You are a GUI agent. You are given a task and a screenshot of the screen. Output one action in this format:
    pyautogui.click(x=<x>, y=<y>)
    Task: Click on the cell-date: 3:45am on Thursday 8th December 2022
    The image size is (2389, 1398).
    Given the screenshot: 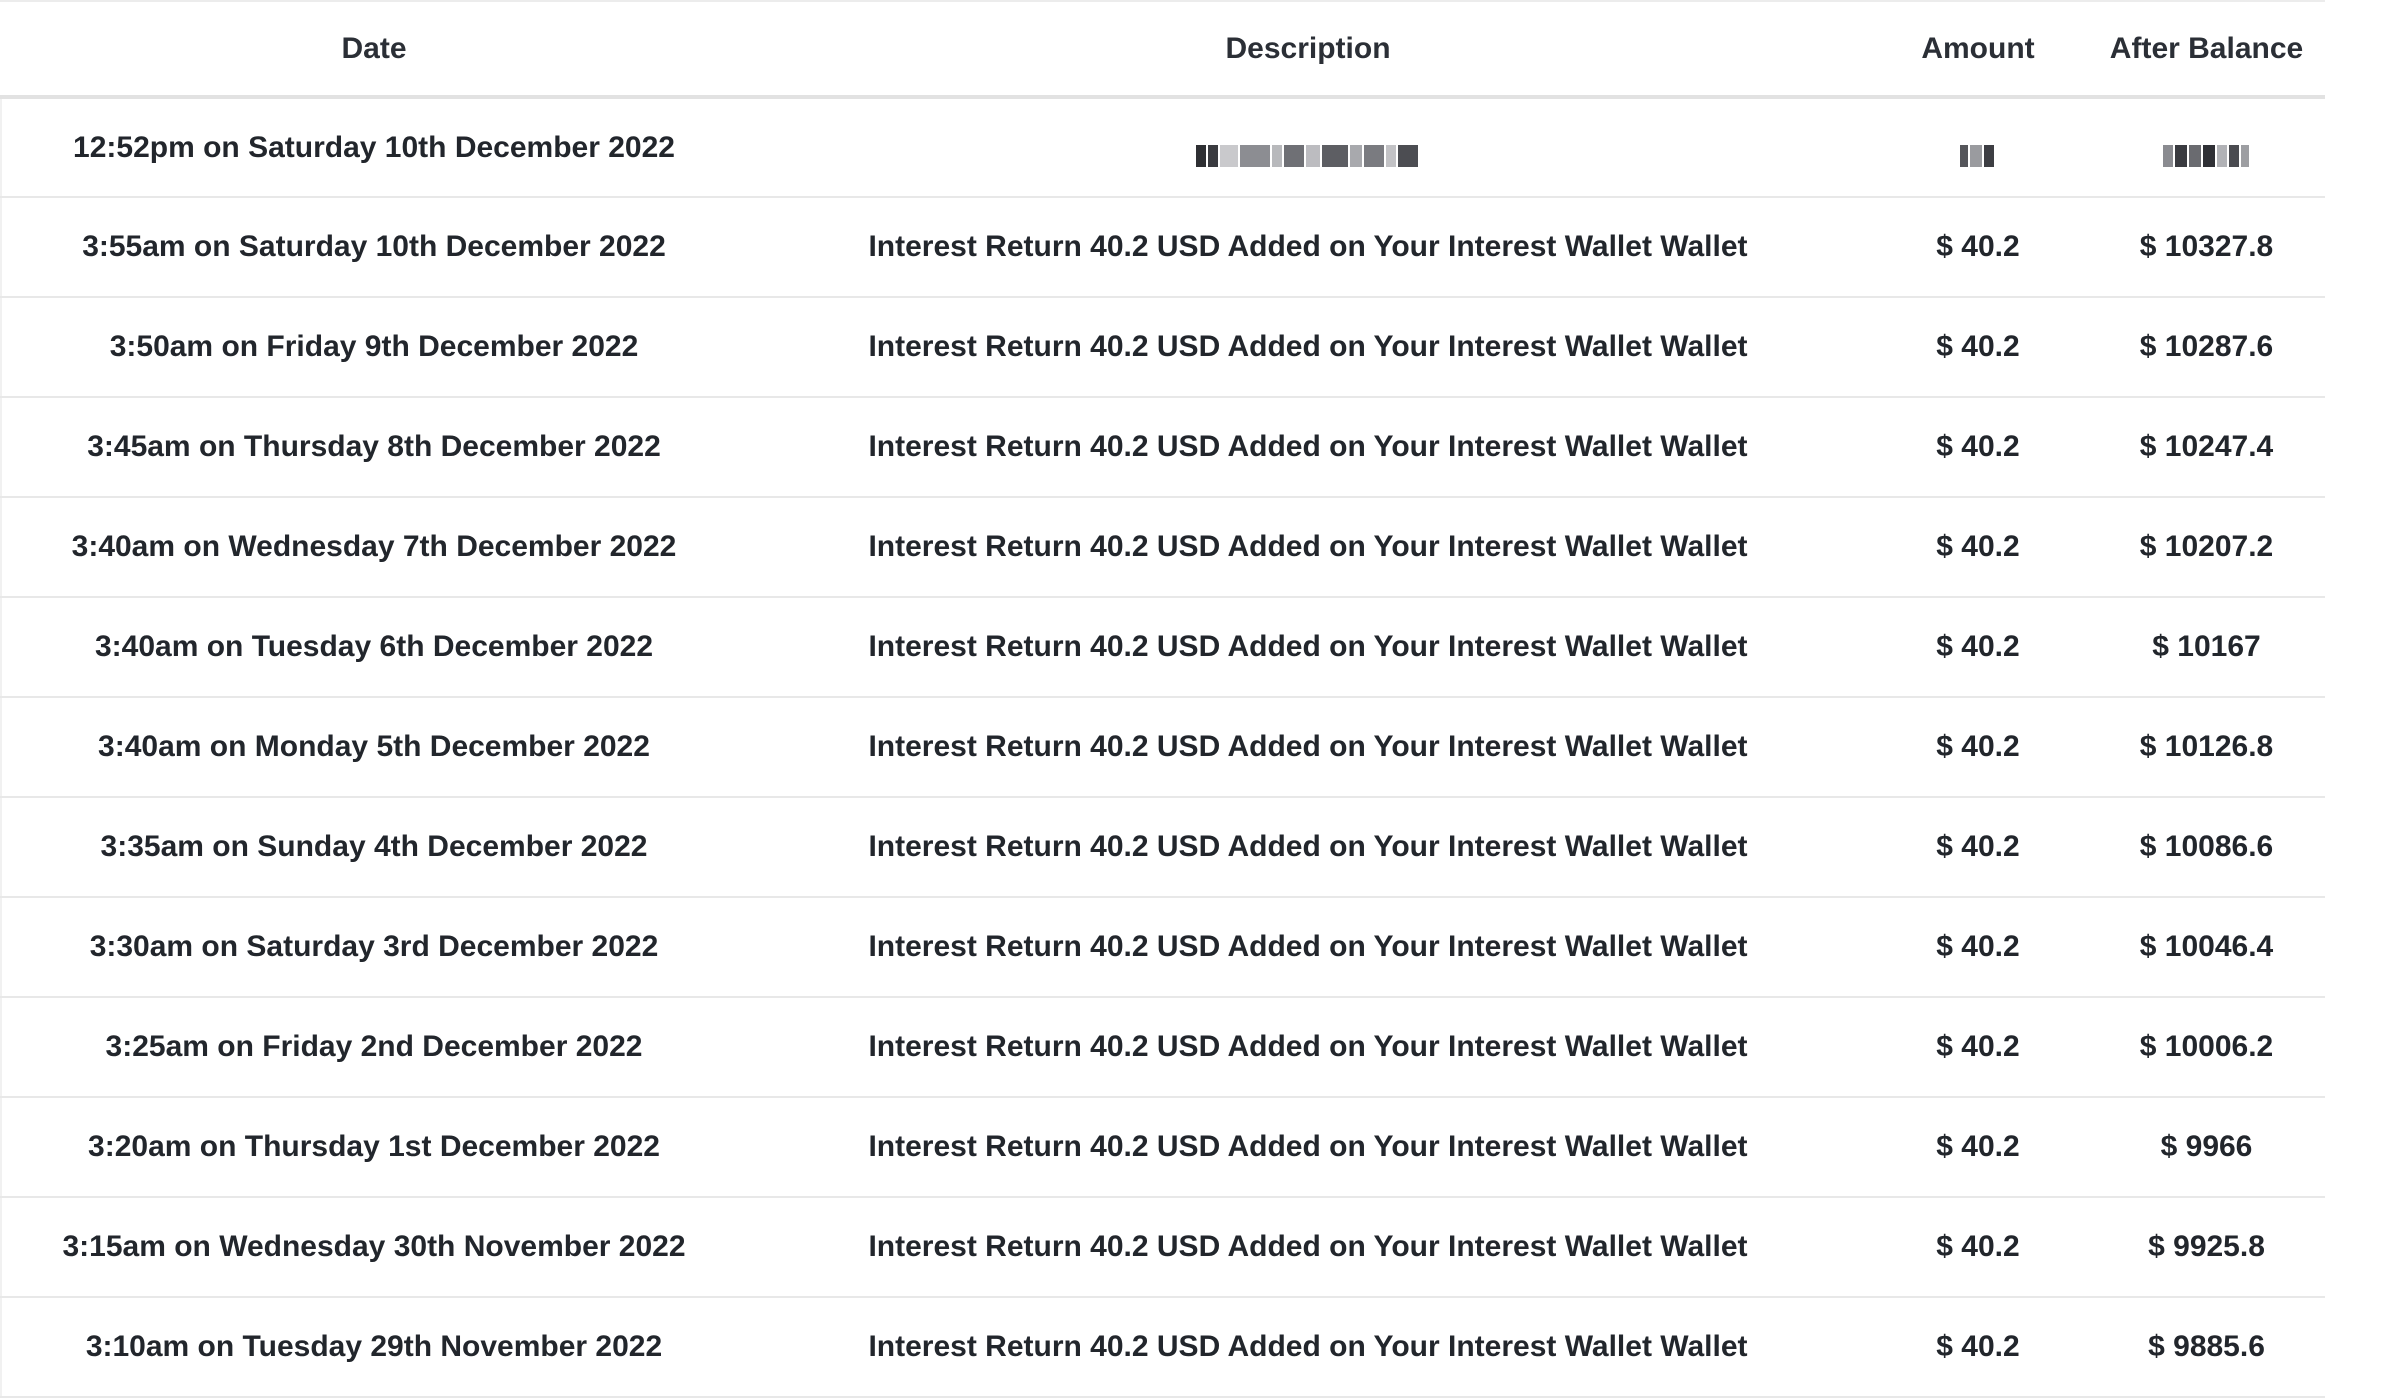 What is the action you would take?
    pyautogui.click(x=374, y=447)
    